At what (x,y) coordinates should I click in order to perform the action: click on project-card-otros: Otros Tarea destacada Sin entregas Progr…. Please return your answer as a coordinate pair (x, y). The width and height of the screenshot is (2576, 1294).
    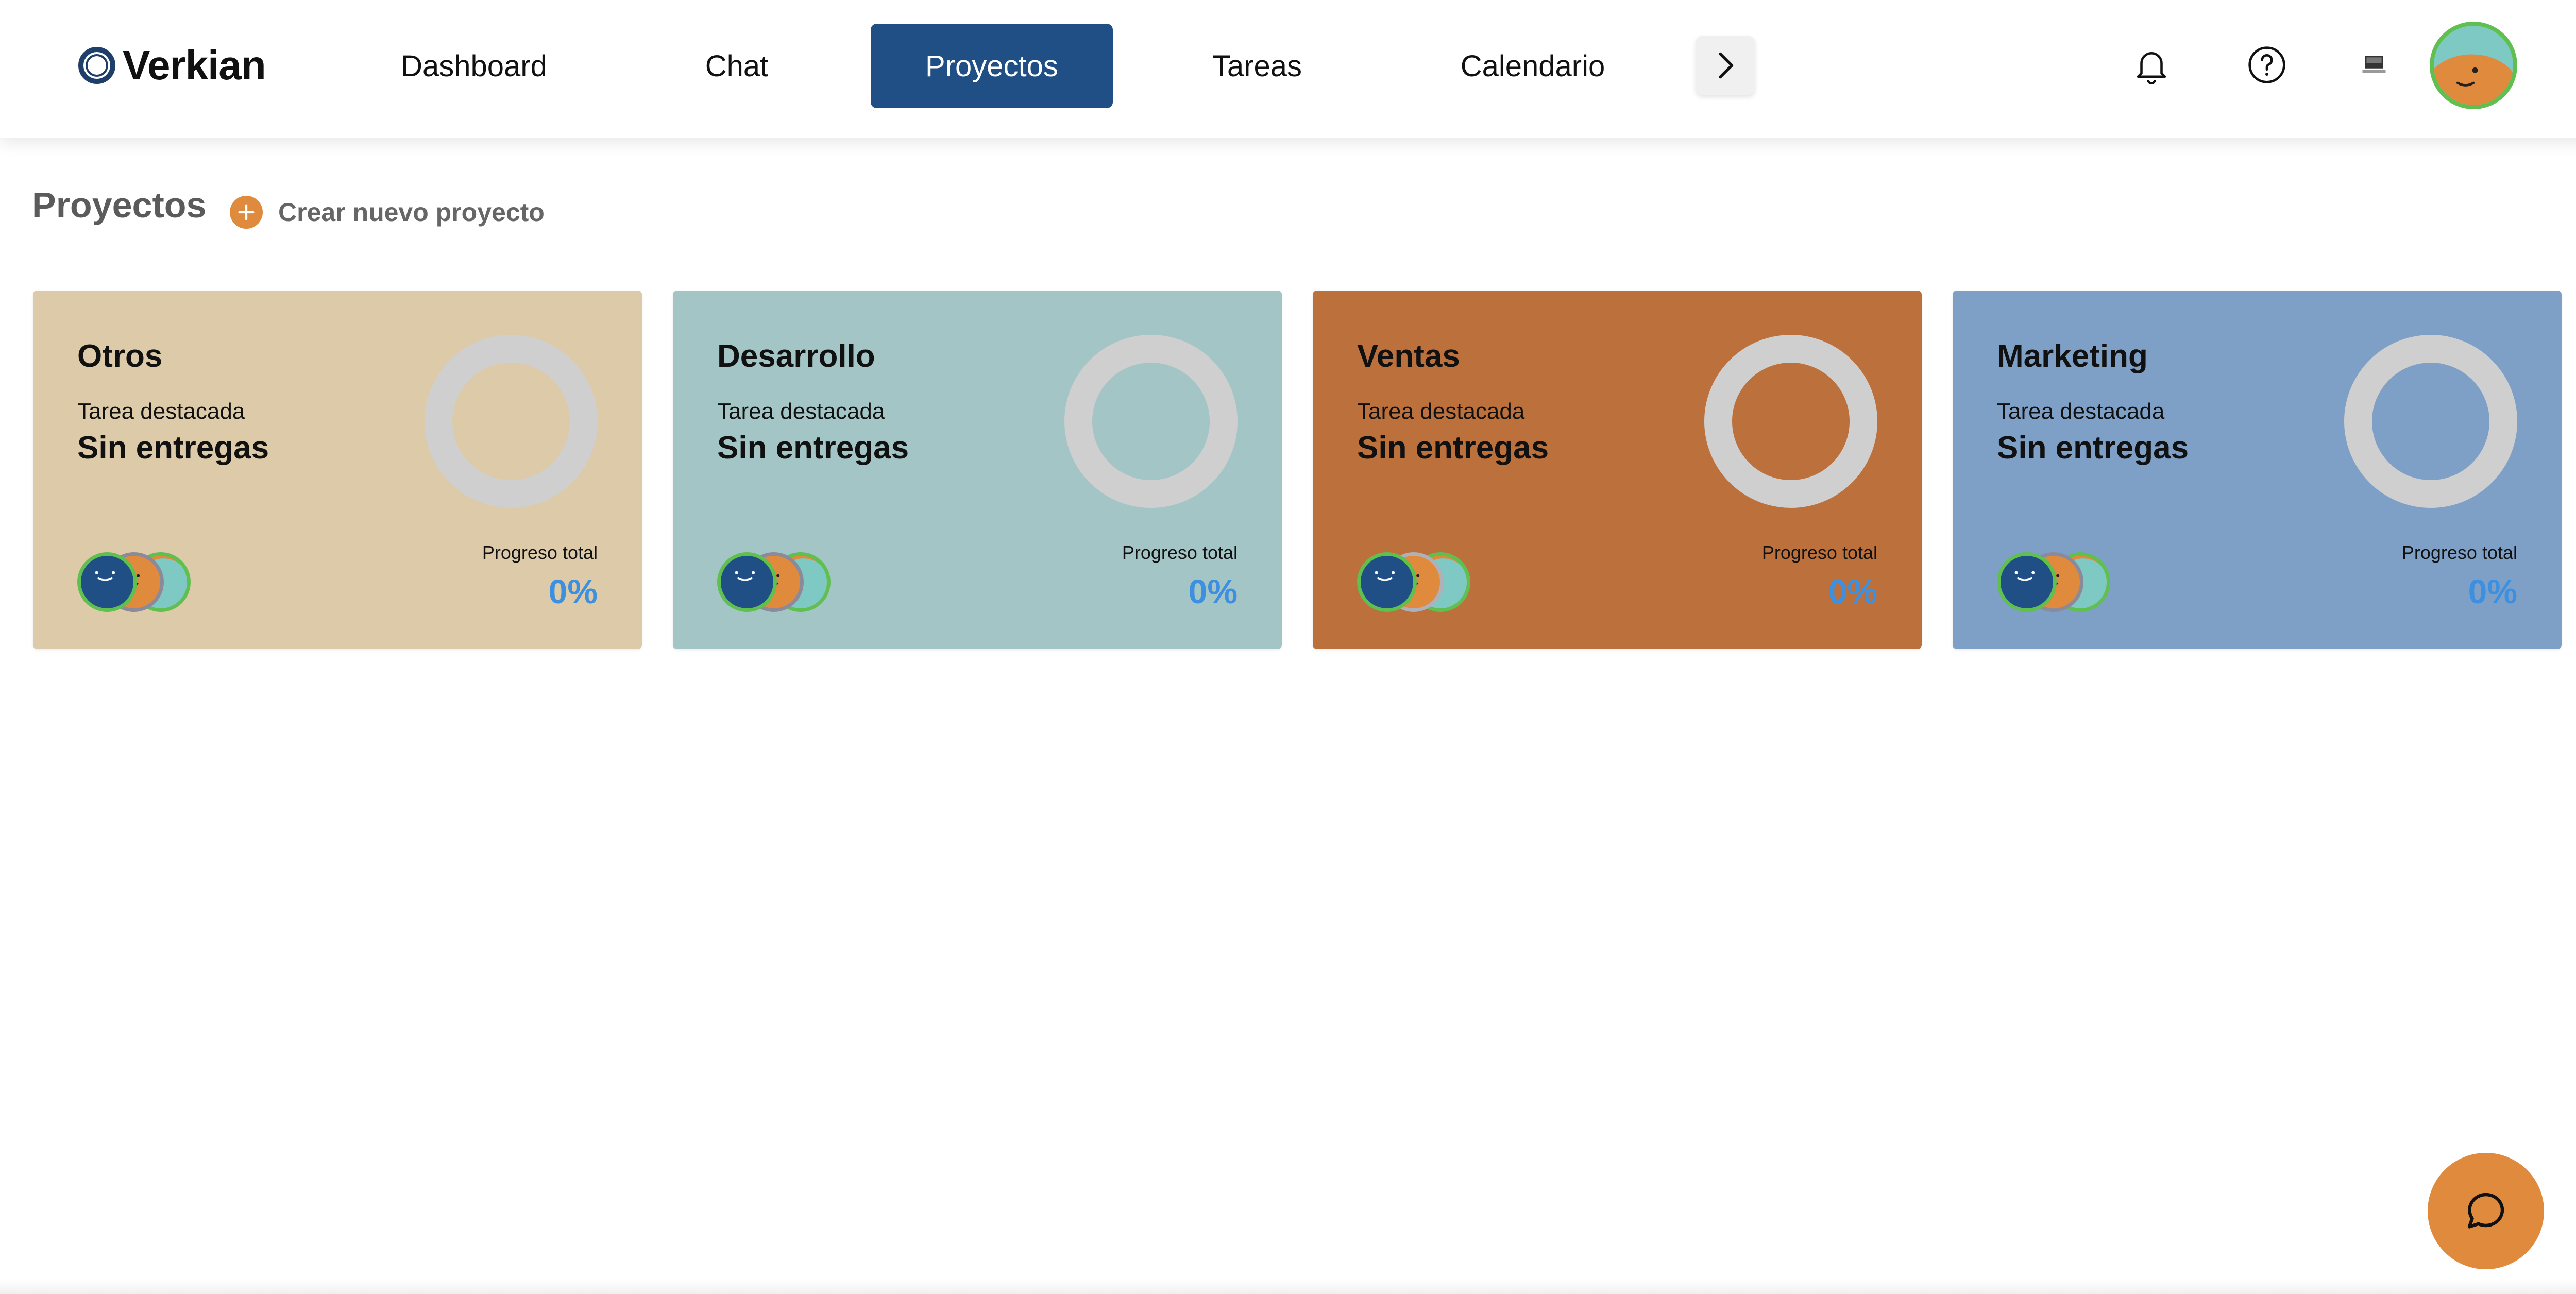
    Looking at the image, I should click on (337, 470).